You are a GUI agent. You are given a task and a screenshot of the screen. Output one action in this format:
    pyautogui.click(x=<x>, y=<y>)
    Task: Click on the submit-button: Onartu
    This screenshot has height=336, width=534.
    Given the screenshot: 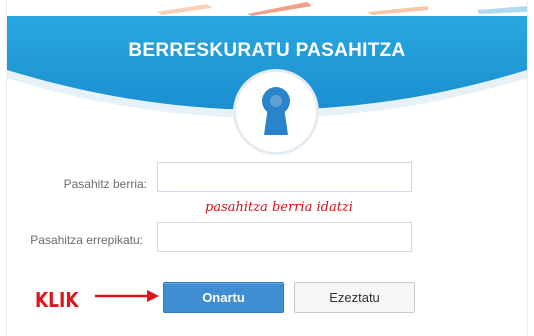 What is the action you would take?
    pyautogui.click(x=223, y=297)
    